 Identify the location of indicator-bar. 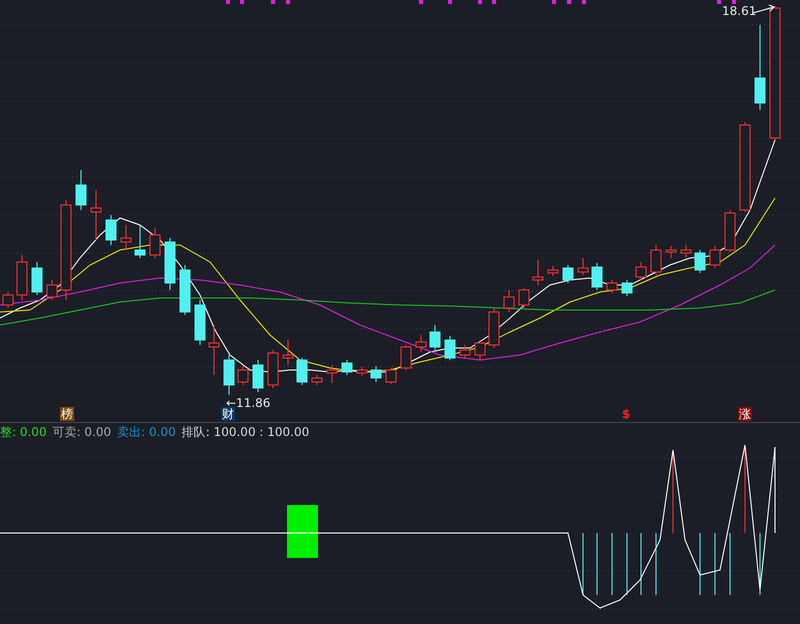
(302, 531).